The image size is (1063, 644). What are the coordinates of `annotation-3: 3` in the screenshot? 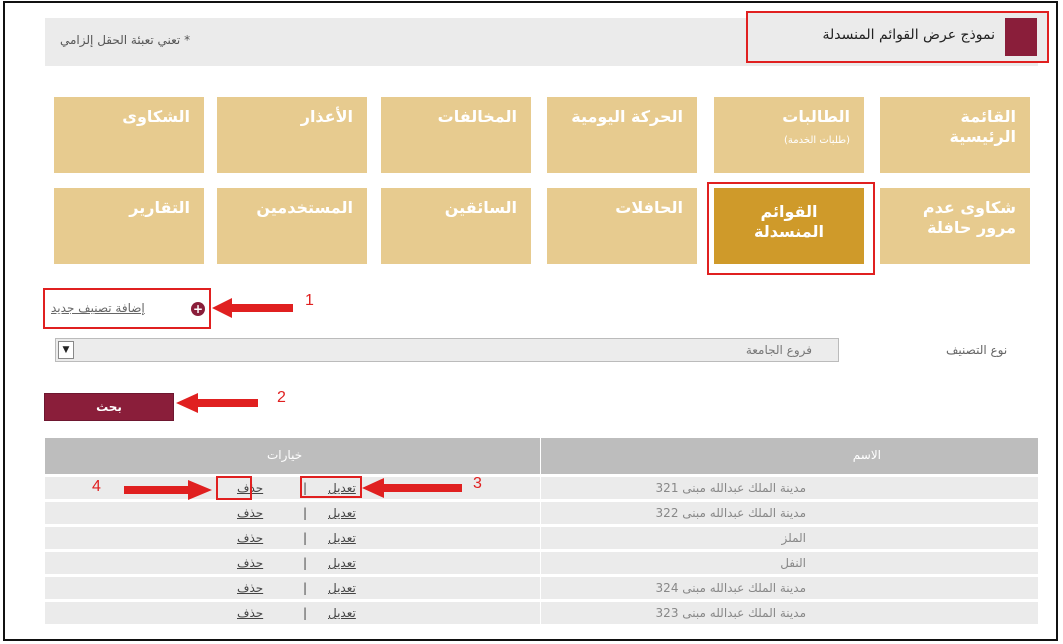 It's located at (477, 483).